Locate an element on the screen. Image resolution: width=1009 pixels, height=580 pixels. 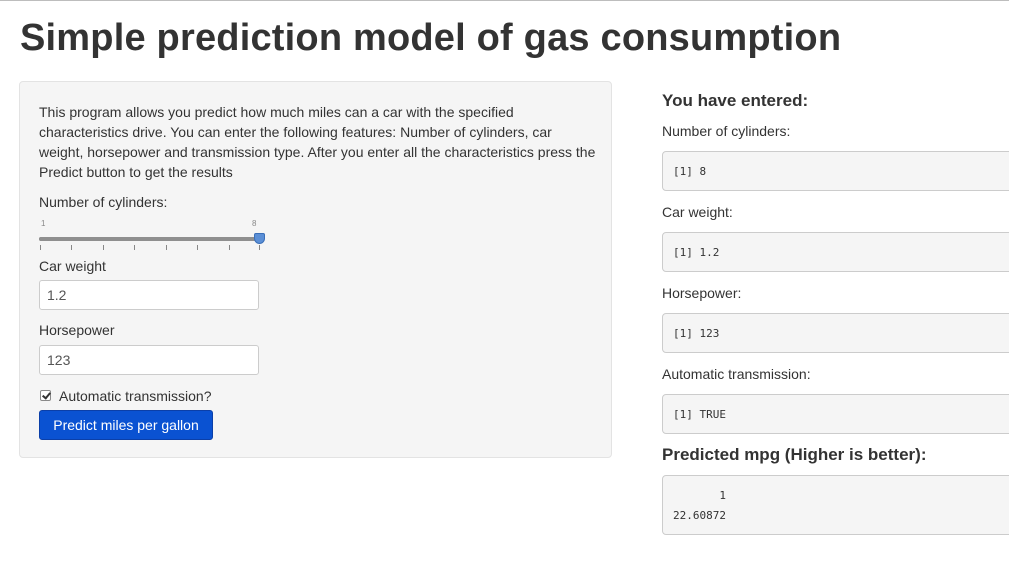
horsepower-input is located at coordinates (149, 360).